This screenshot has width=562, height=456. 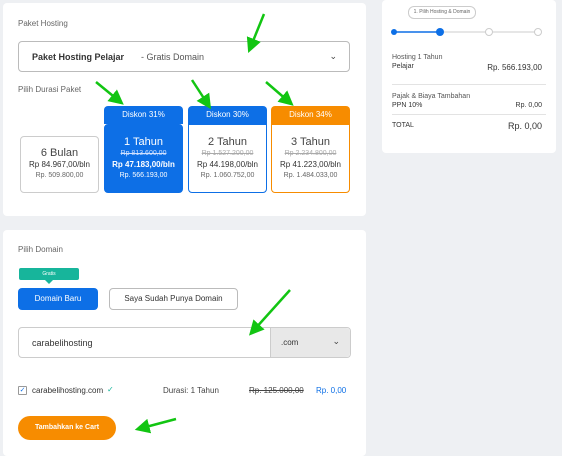 I want to click on tld-select: .com ⌄, so click(x=310, y=342).